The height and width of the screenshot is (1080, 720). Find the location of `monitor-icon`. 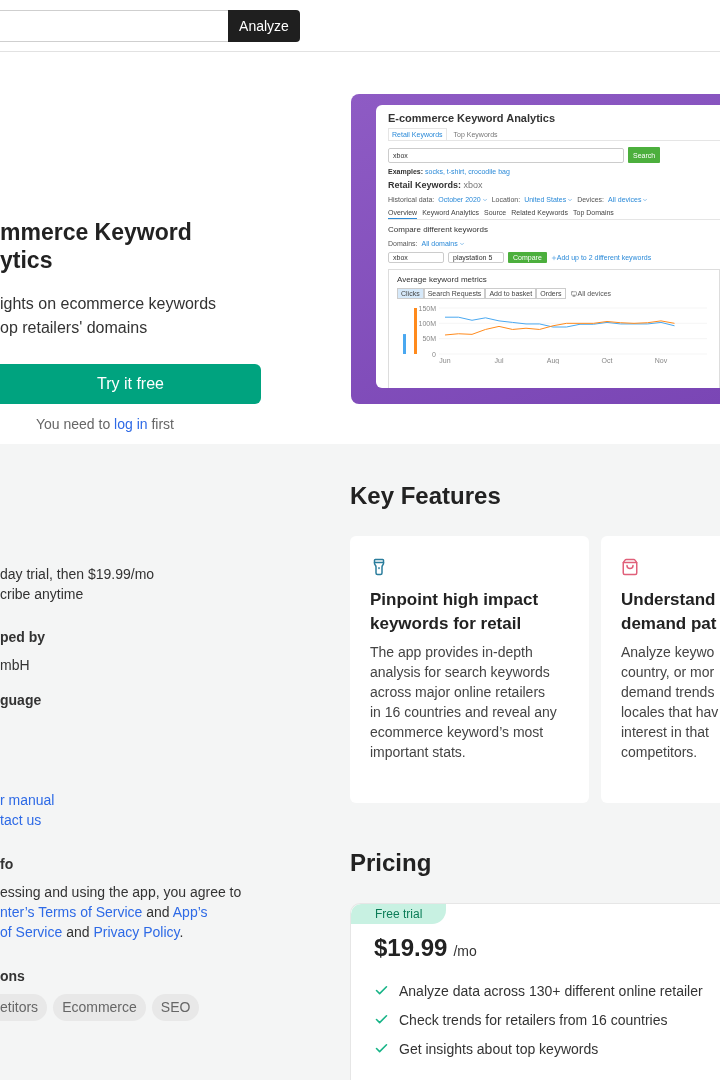

monitor-icon is located at coordinates (573, 293).